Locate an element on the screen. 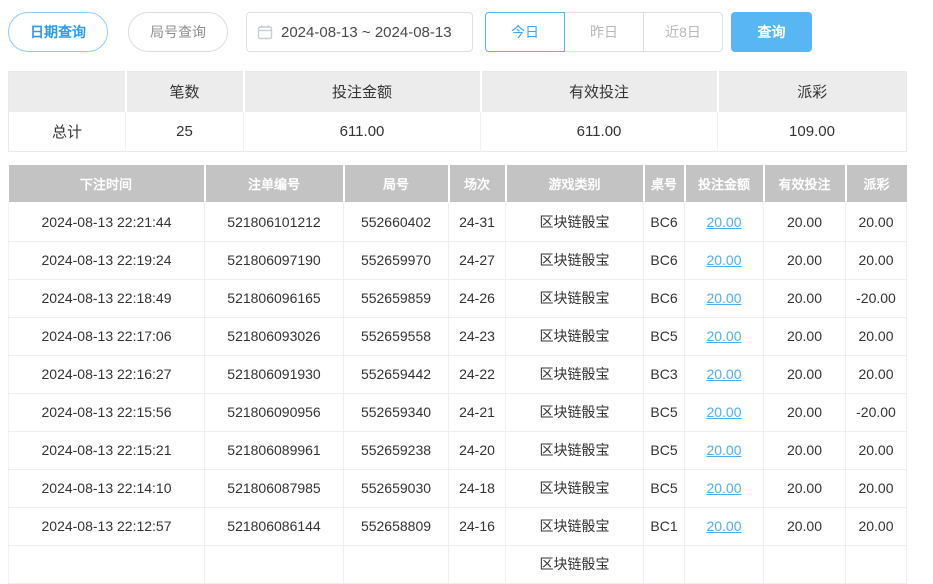  cell-session: 24-20 is located at coordinates (477, 450).